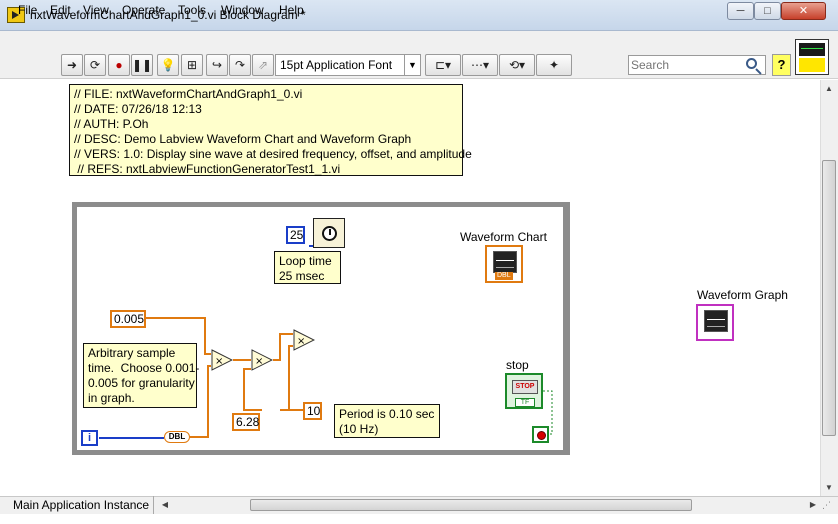 The image size is (838, 524). What do you see at coordinates (307, 267) in the screenshot?
I see `loop-time-note: Loop time 25 msec` at bounding box center [307, 267].